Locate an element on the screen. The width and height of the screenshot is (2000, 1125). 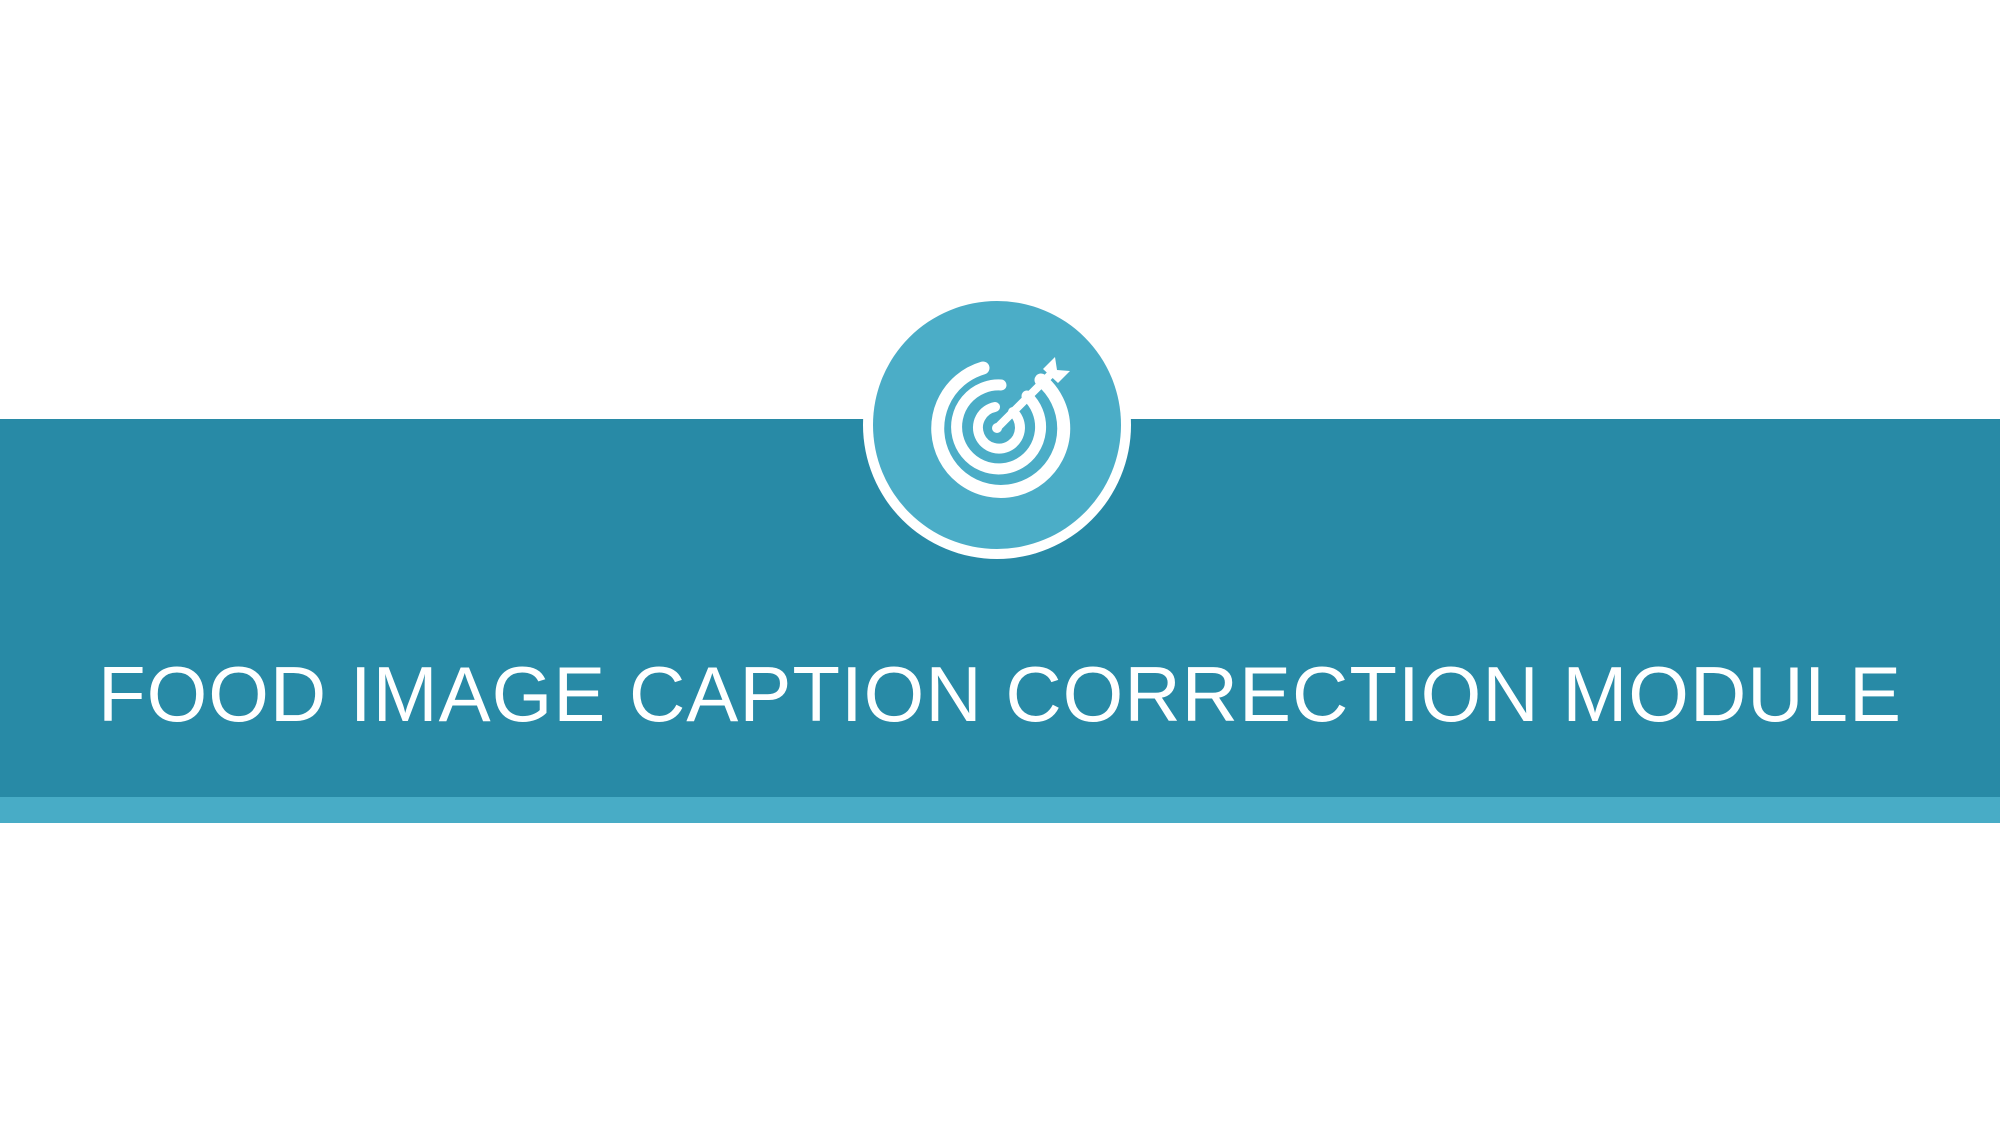
slide-title: FOOD IMAGE CAPTION CORRECTION MODULE is located at coordinates (1000, 694).